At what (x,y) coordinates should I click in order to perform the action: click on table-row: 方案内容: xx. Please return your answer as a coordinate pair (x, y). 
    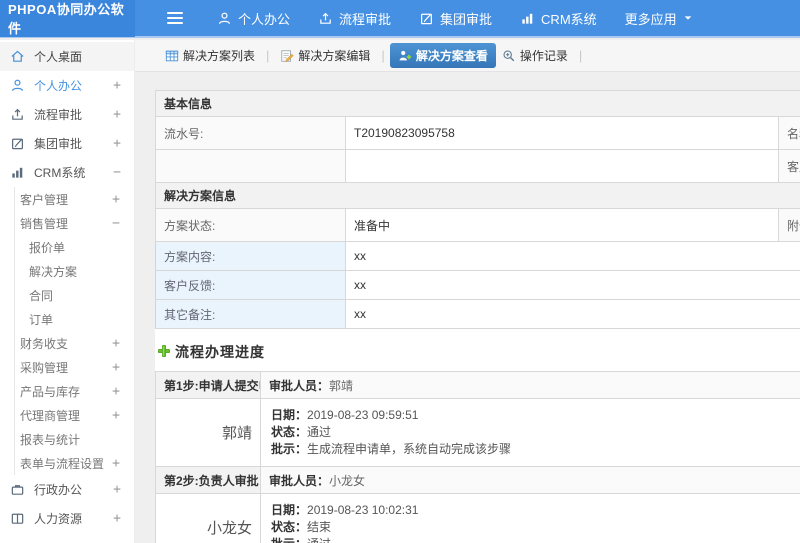
    Looking at the image, I should click on (477, 256).